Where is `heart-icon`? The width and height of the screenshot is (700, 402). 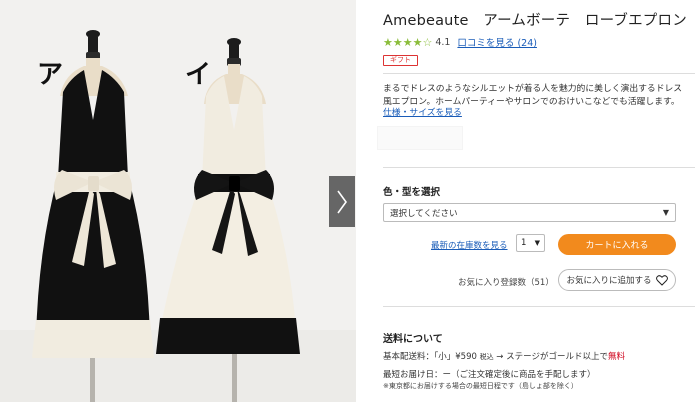
heart-icon is located at coordinates (661, 280).